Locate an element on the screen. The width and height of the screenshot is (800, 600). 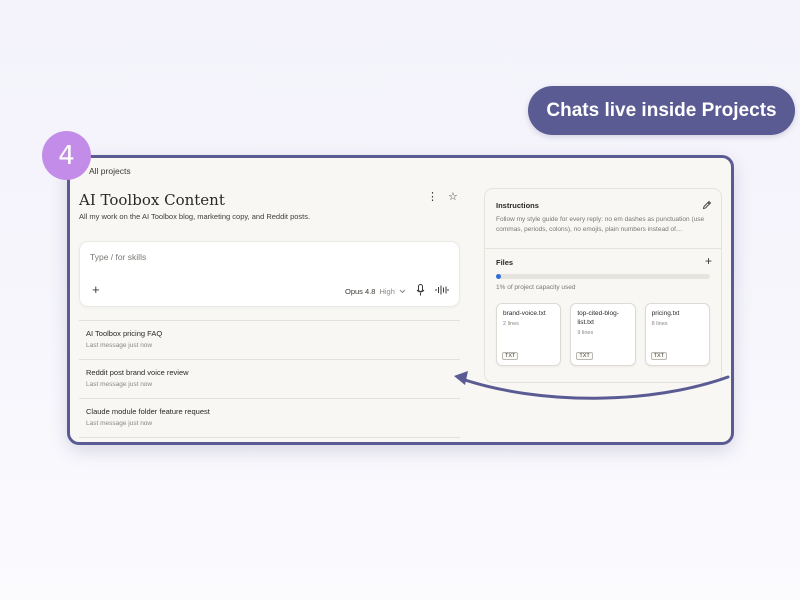
list-divider is located at coordinates (269, 437).